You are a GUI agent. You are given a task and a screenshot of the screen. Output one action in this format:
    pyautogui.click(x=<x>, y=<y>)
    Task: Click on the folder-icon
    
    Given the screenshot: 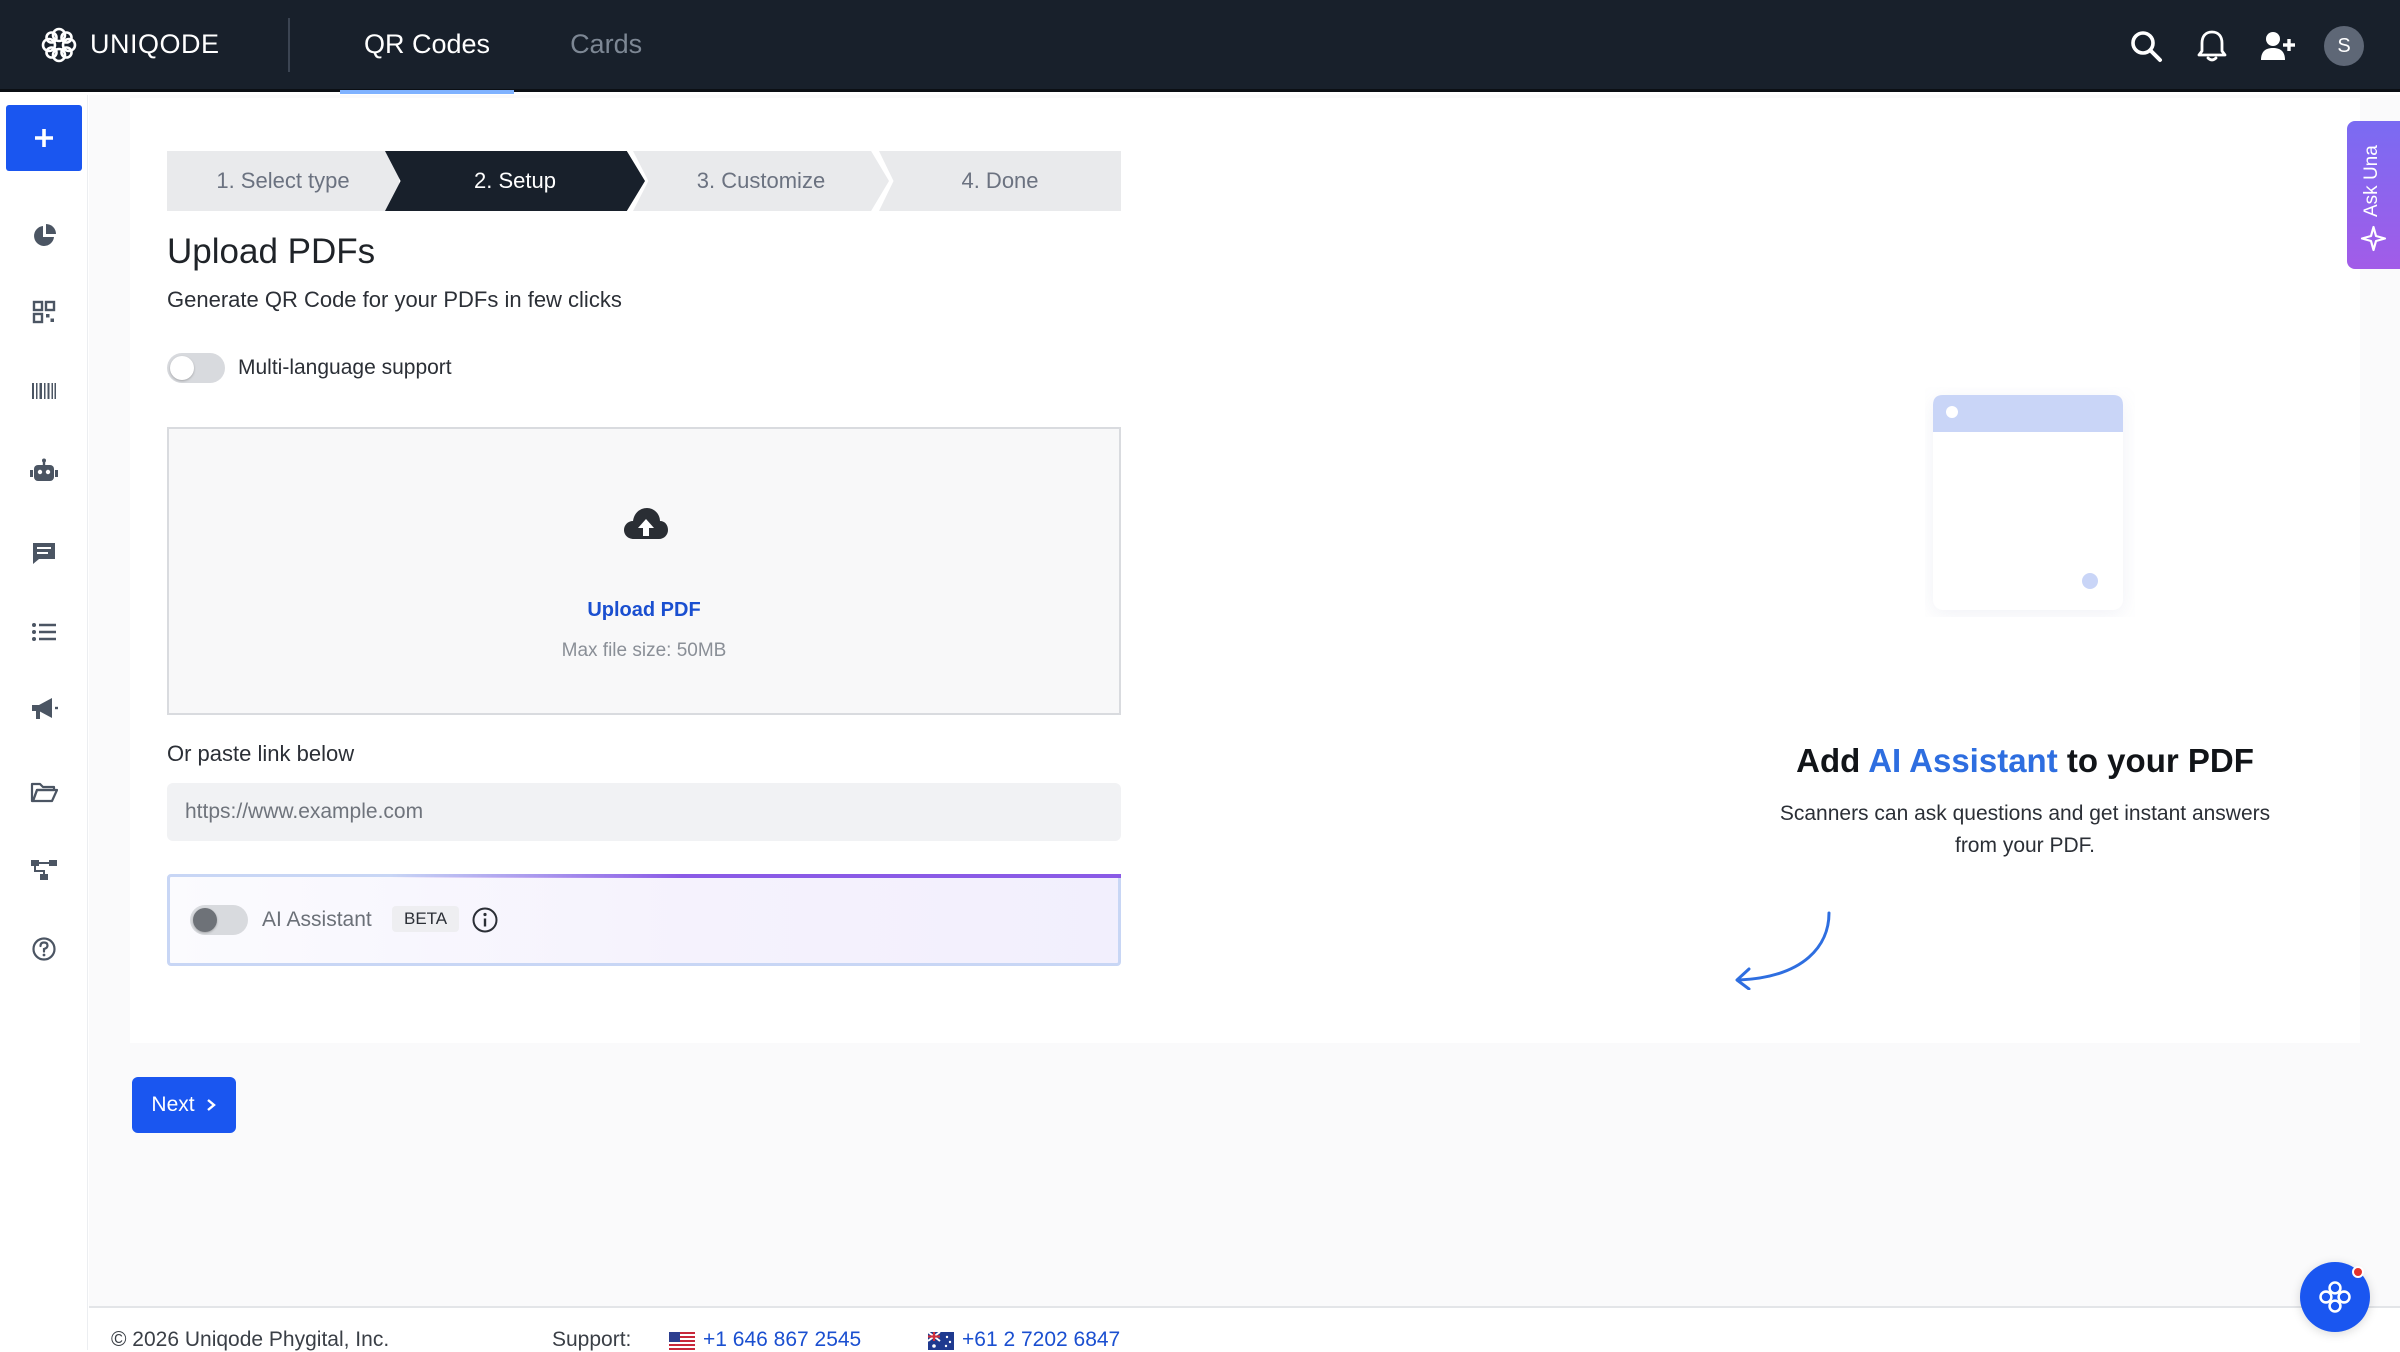 What is the action you would take?
    pyautogui.click(x=44, y=792)
    